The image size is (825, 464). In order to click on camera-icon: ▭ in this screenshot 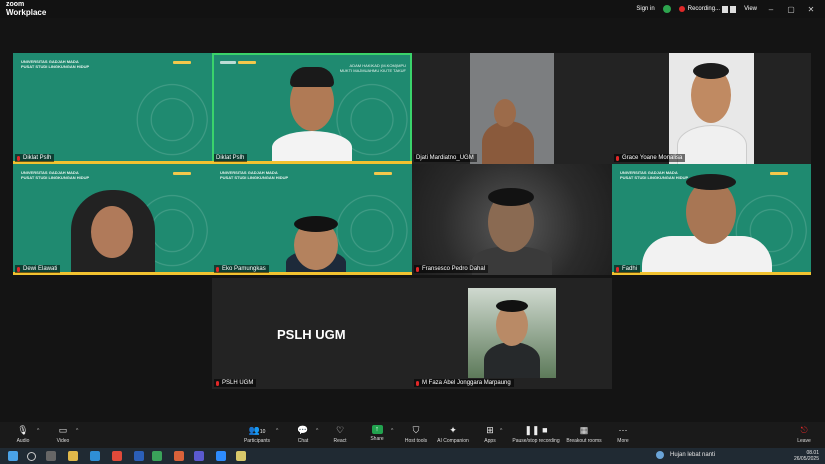, I will do `click(63, 430)`.